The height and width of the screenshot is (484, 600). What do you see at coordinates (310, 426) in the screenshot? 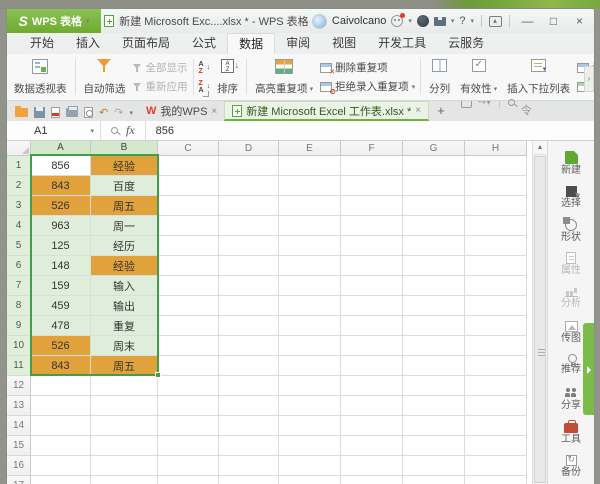
I see `cell-E14` at bounding box center [310, 426].